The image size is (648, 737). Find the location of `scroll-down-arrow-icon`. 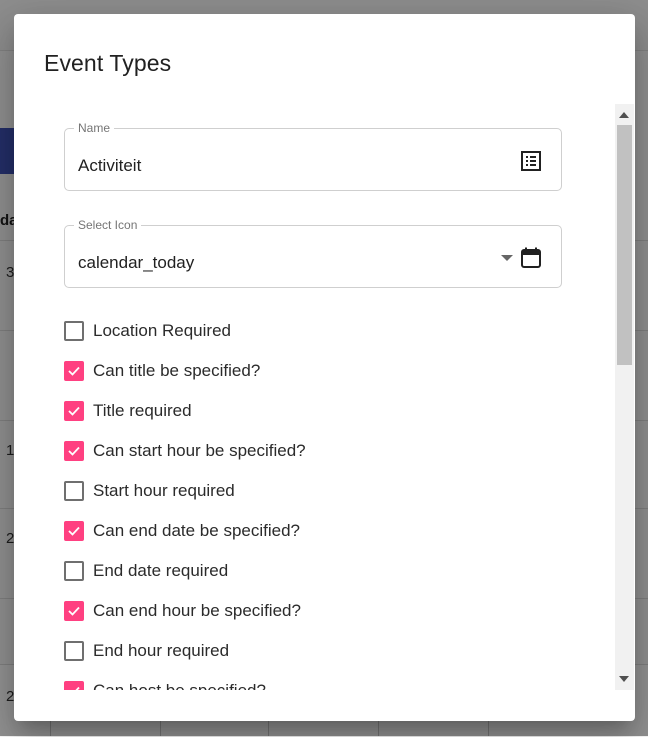

scroll-down-arrow-icon is located at coordinates (624, 679).